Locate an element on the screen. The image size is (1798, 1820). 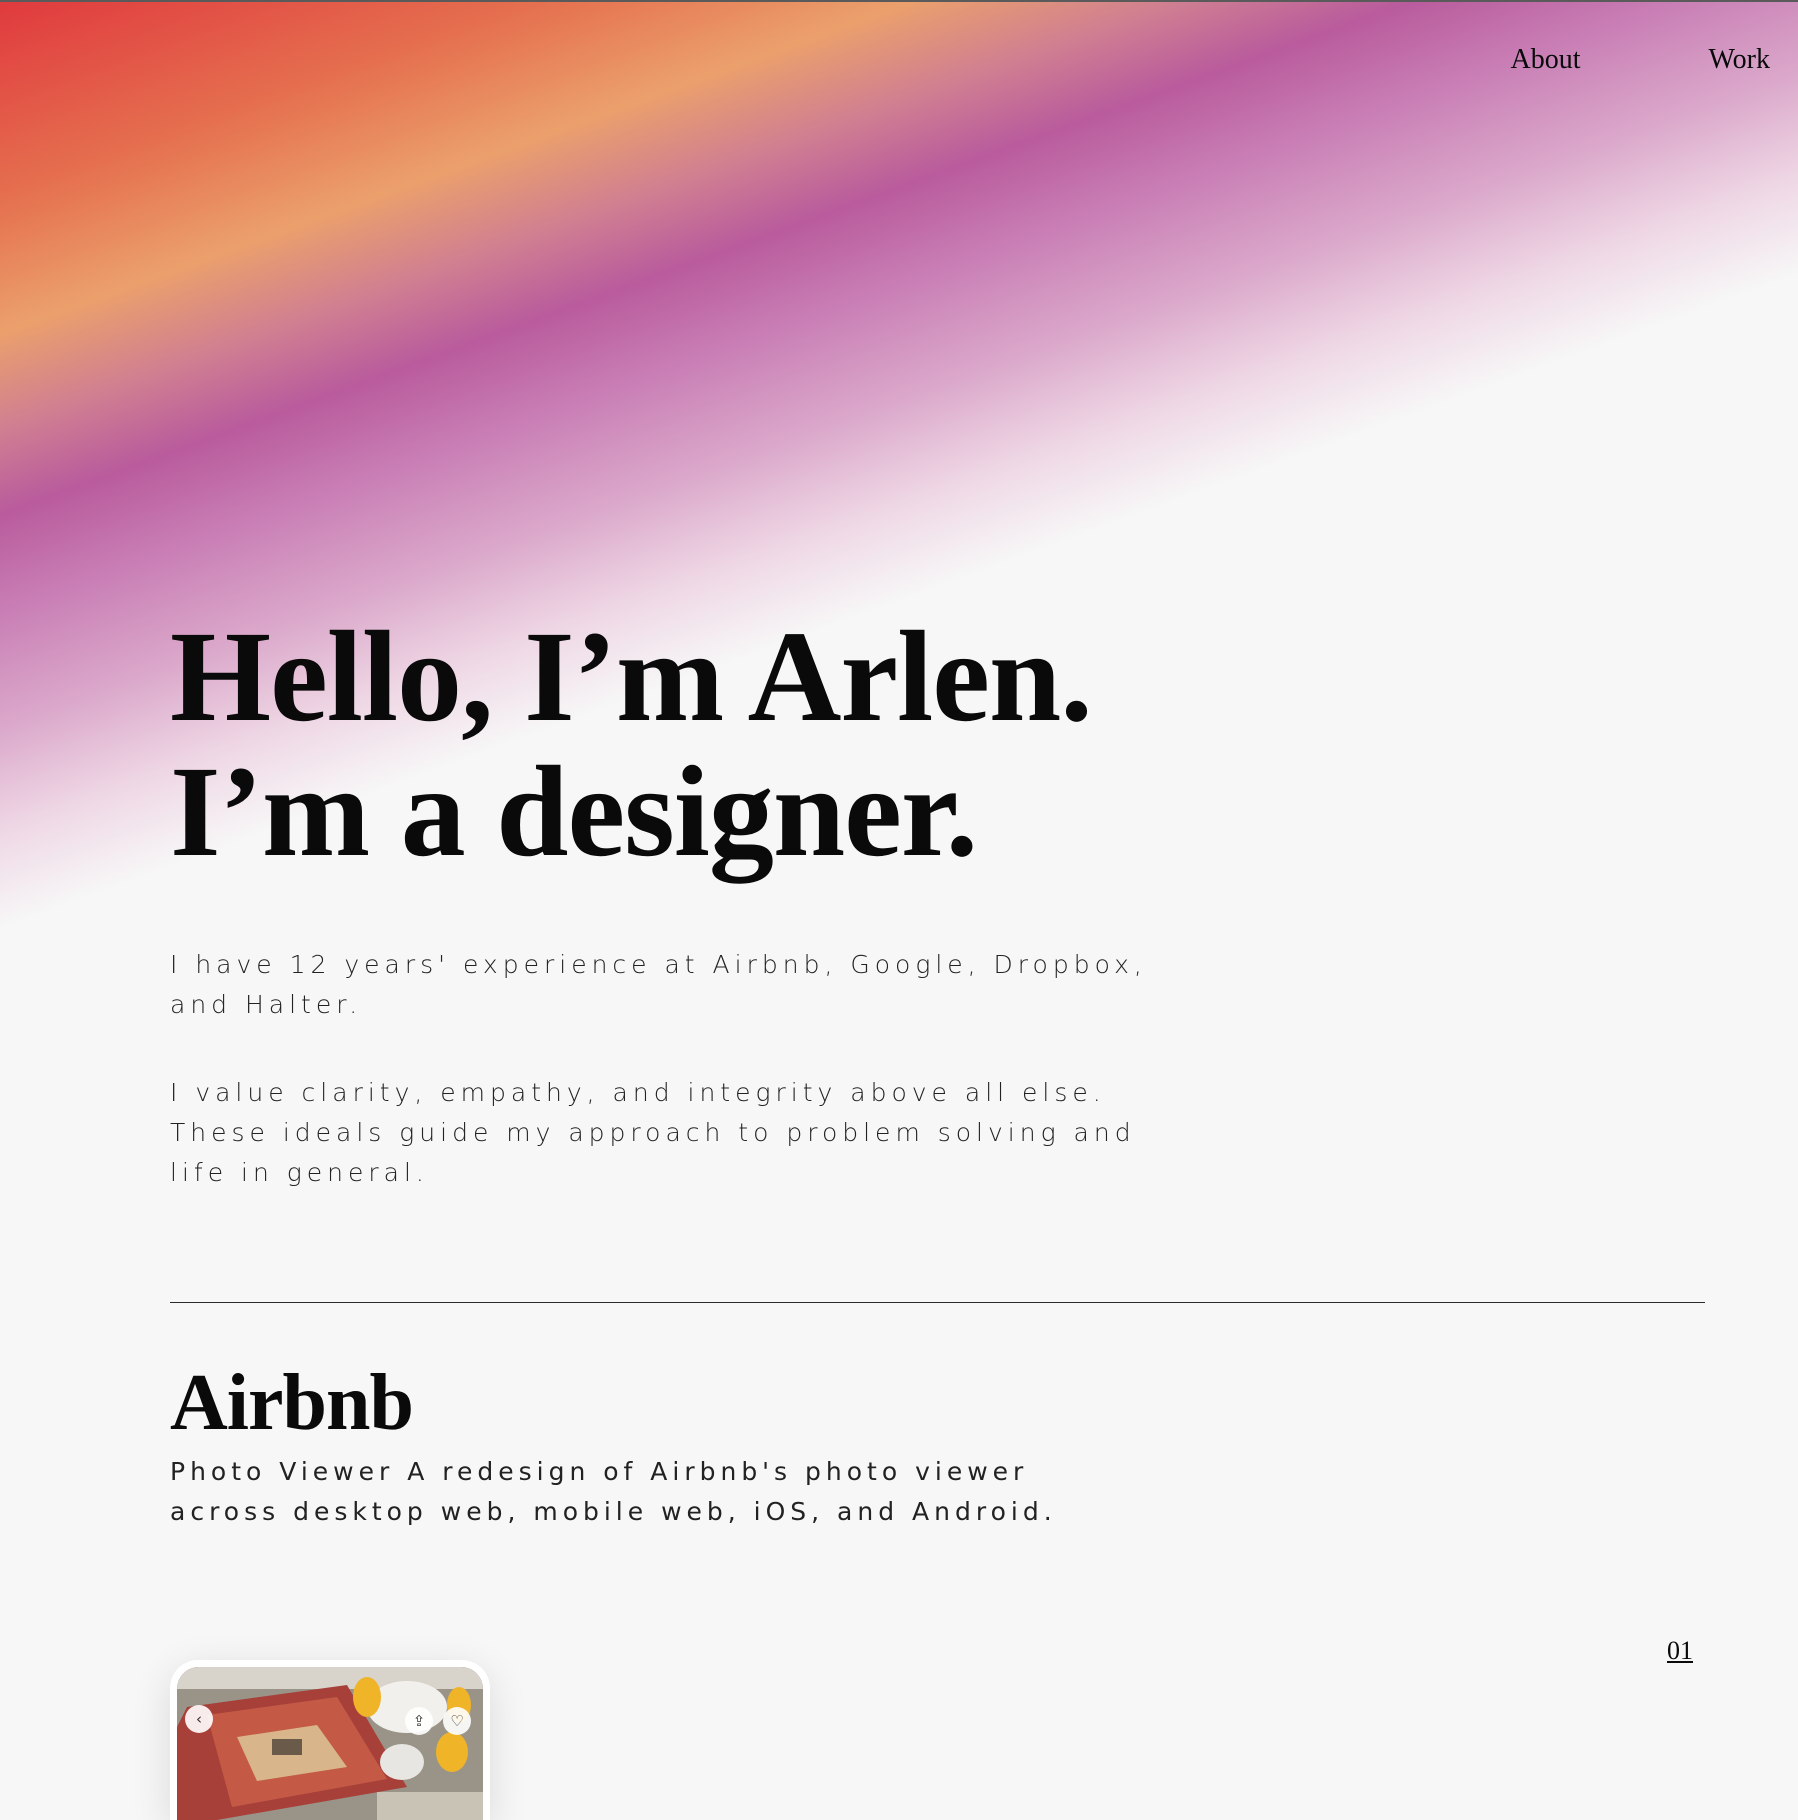
project-title: Airbnb is located at coordinates (292, 1403).